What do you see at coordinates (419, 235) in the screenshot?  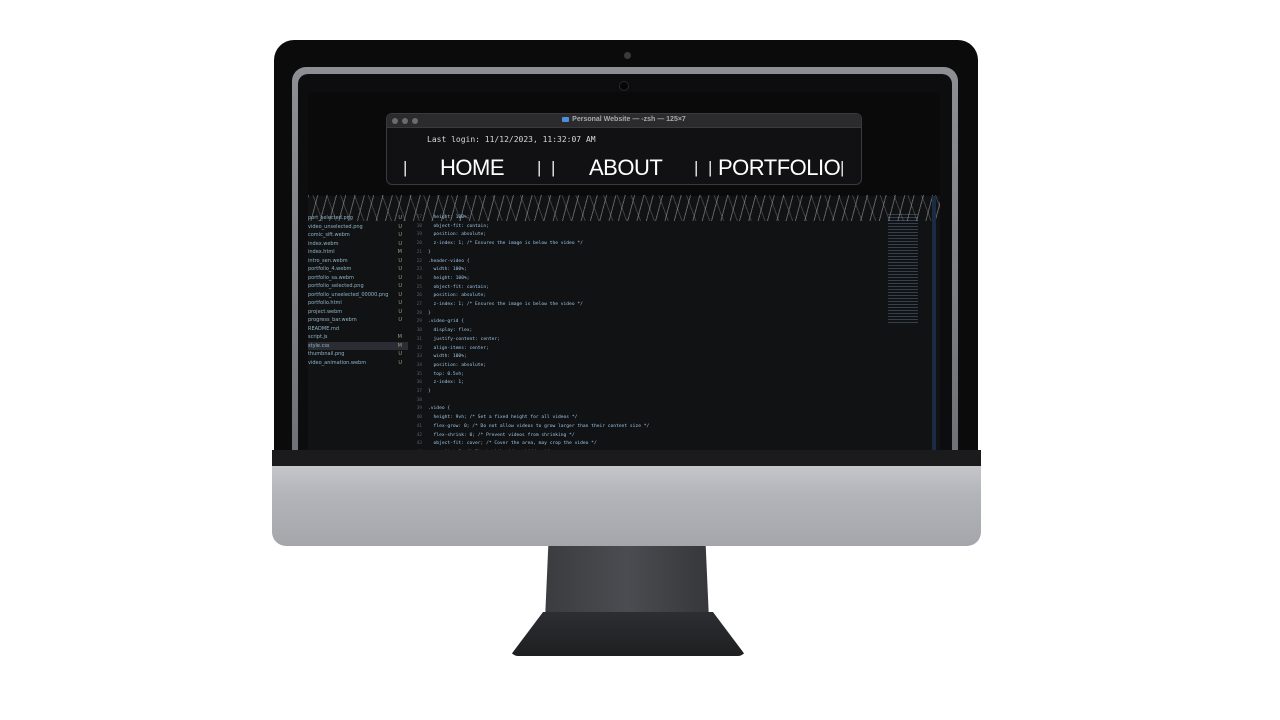 I see `line-number: 19` at bounding box center [419, 235].